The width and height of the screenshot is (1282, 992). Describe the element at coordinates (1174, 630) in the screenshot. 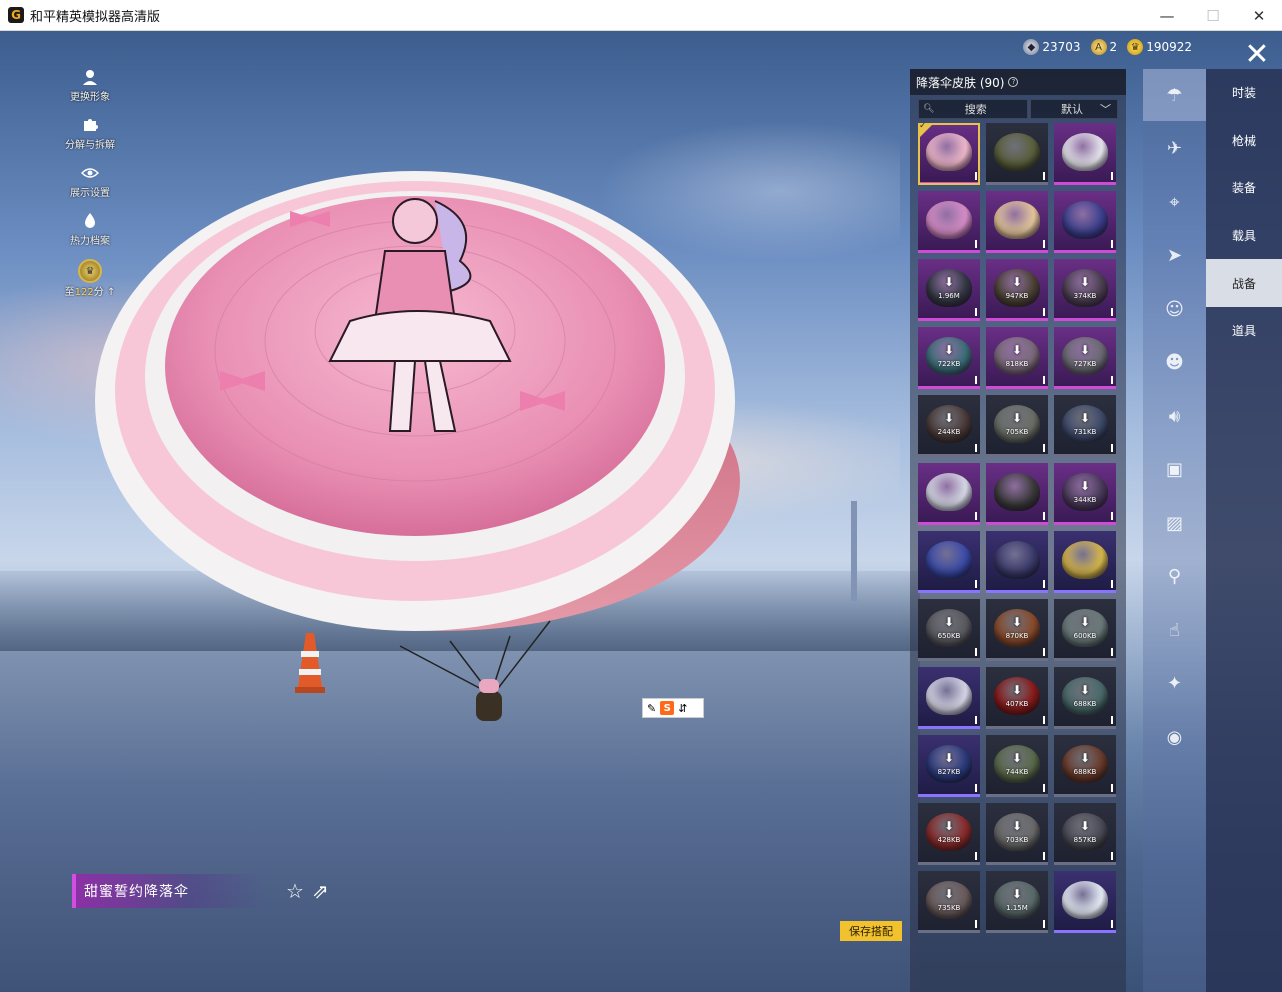

I see `hand-icon: ☝` at that location.